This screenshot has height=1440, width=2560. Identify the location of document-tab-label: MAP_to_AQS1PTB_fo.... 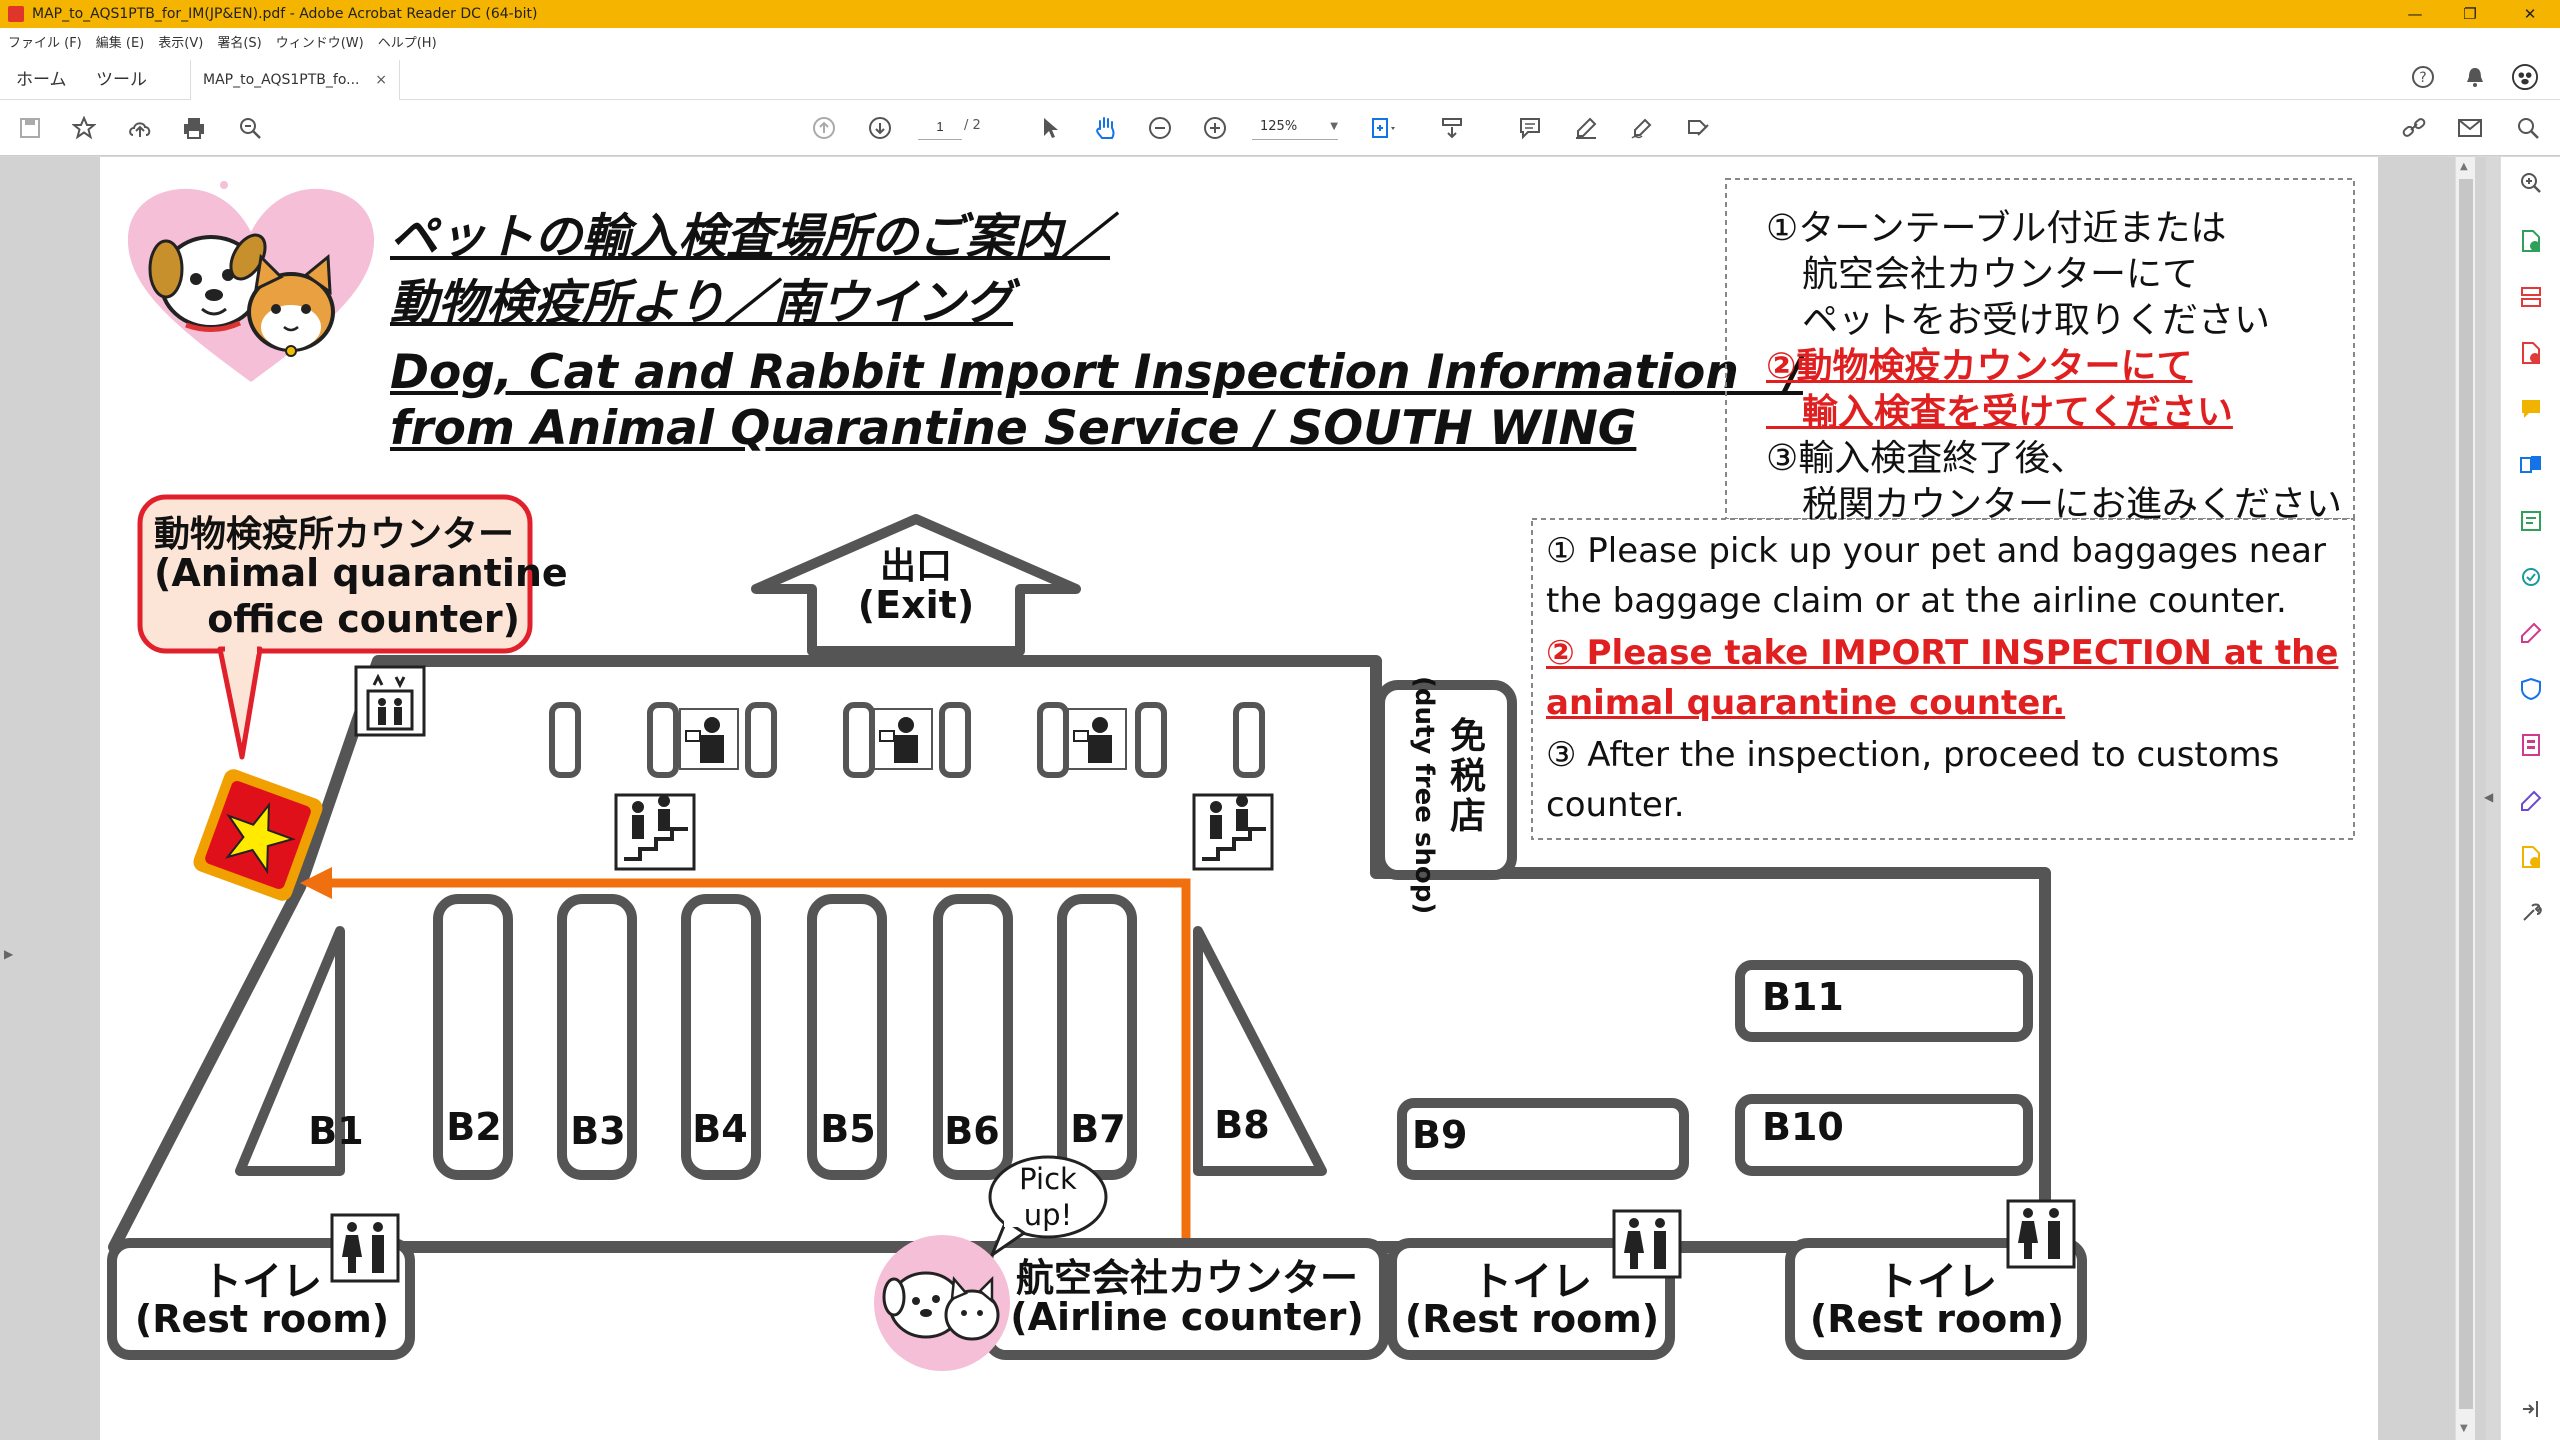
(281, 80).